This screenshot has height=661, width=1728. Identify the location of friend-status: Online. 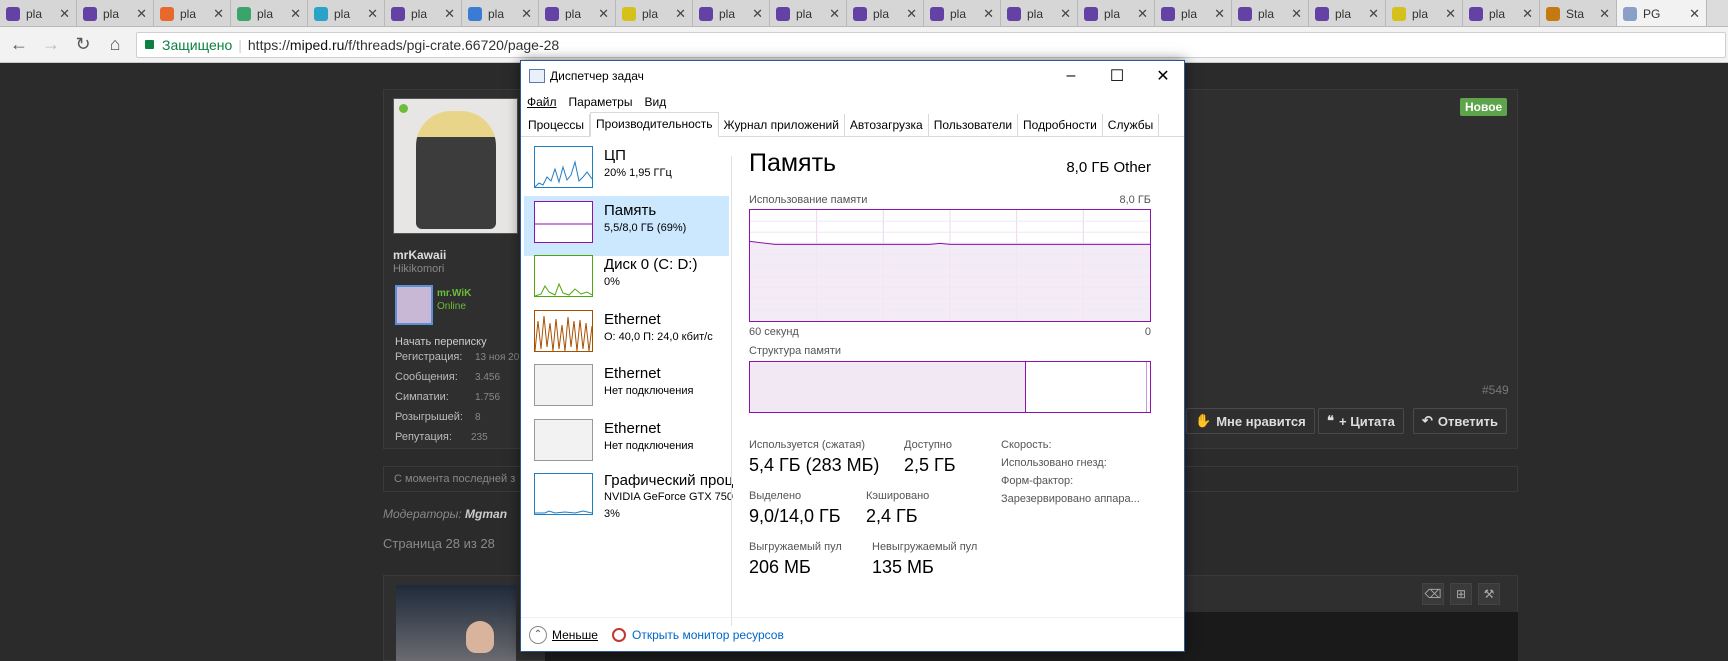
(451, 306).